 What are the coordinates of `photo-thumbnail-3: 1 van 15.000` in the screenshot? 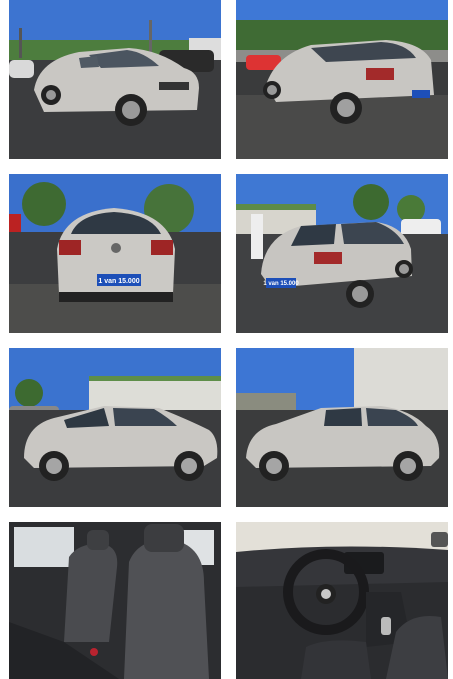 It's located at (115, 253).